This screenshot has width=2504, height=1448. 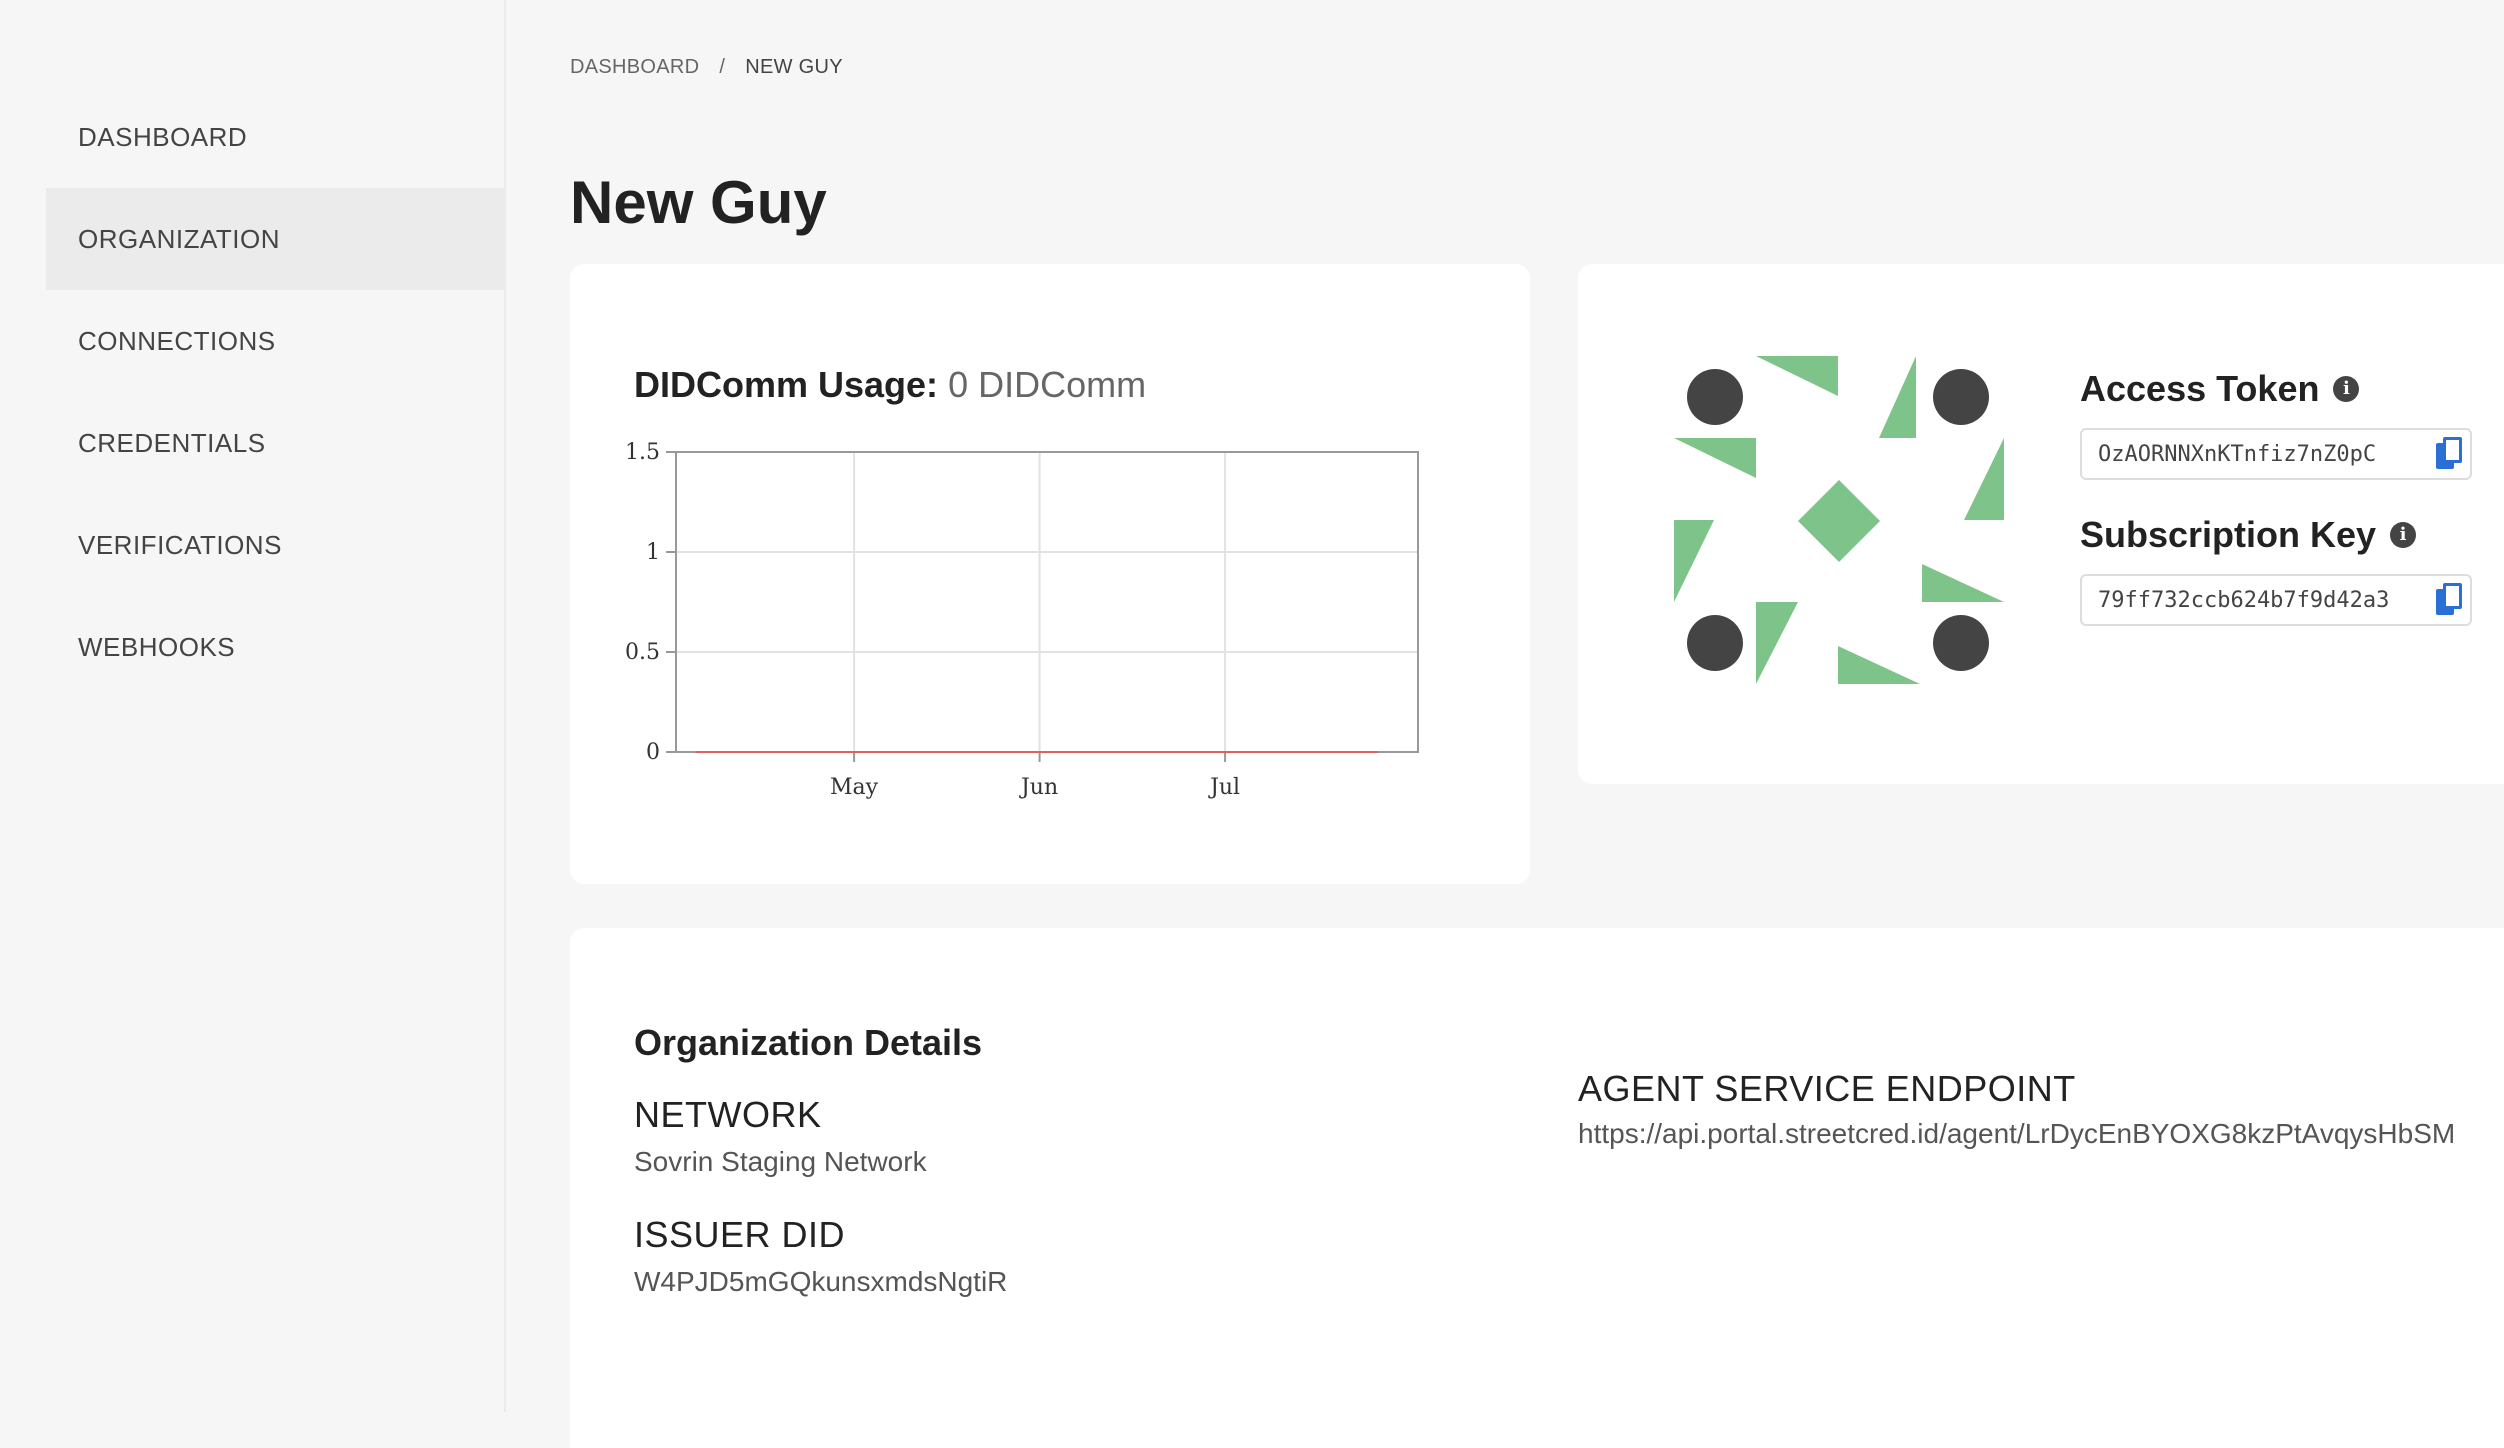 I want to click on access-token-block: Access Token i OzAORNNXnKTnfiz7nZ0pC, so click(x=2276, y=424).